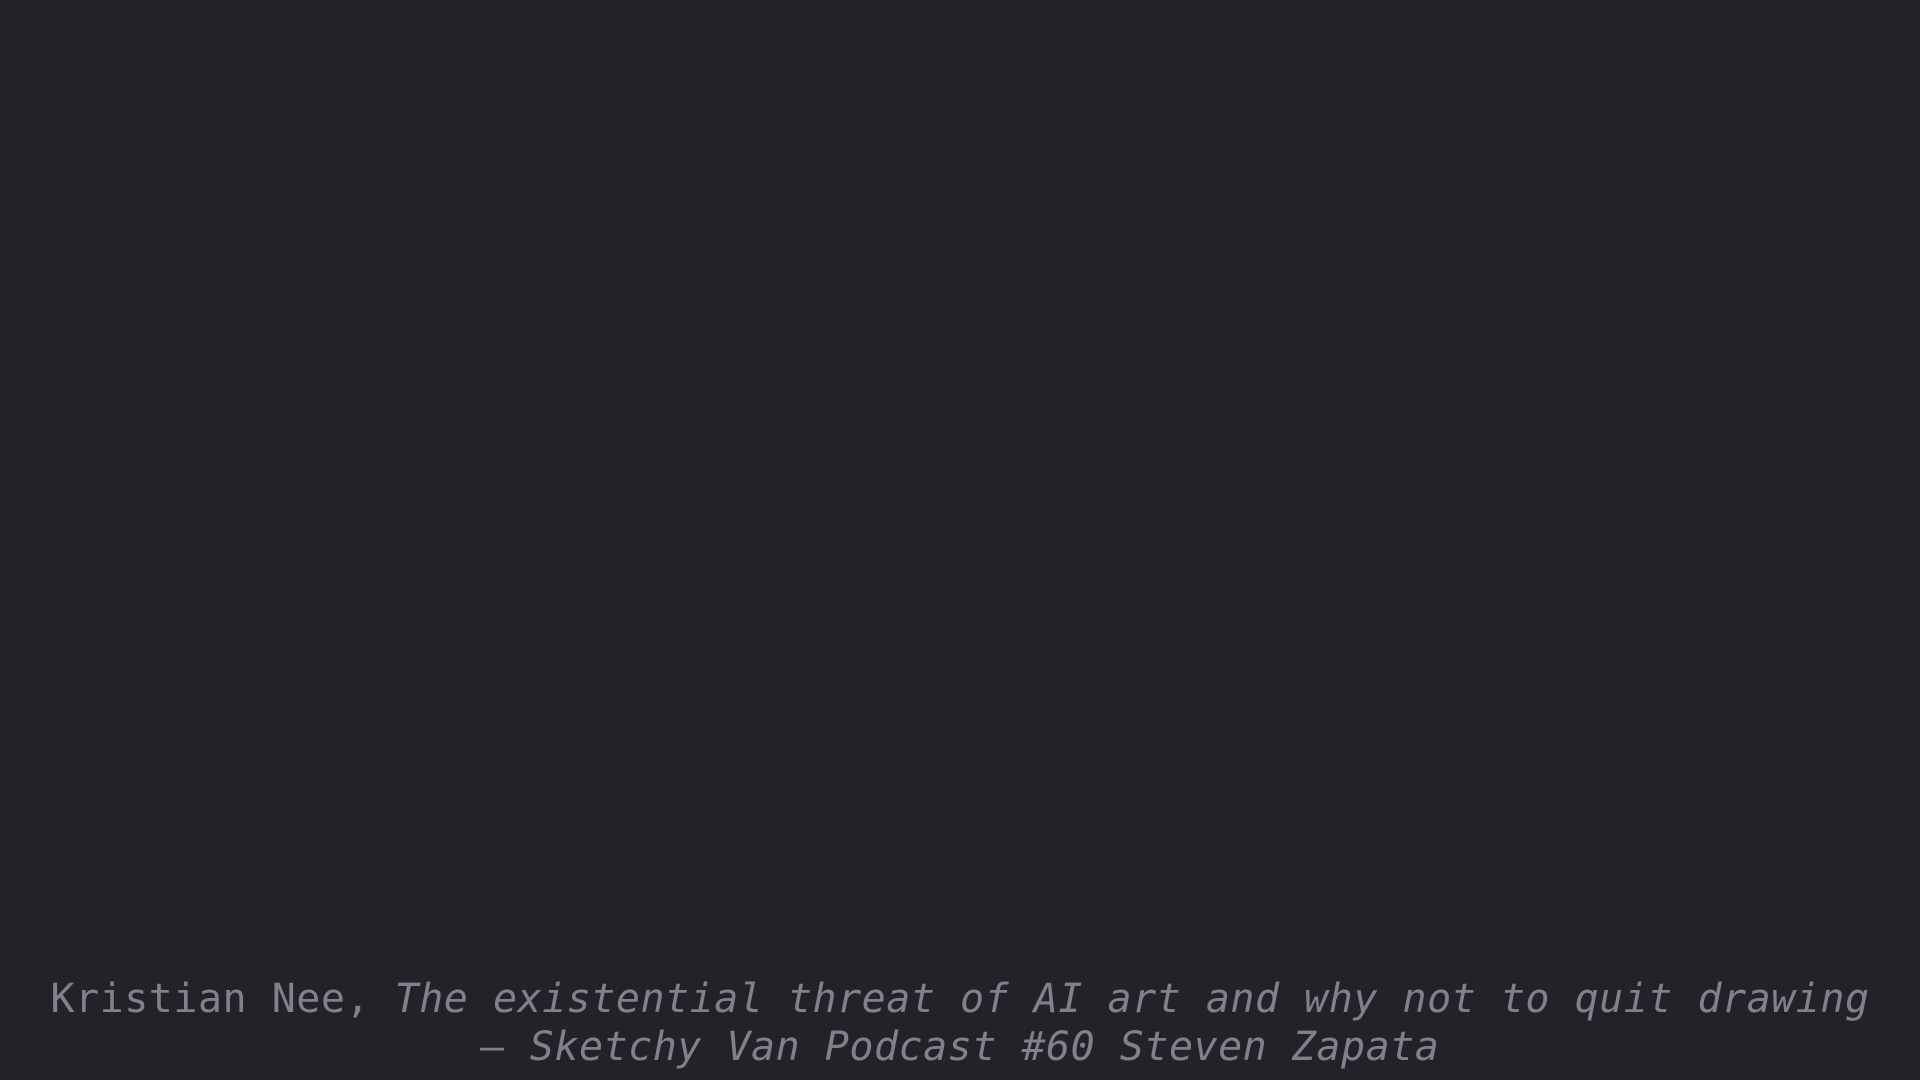  What do you see at coordinates (210, 999) in the screenshot?
I see `caption-author: Kristian Nee,` at bounding box center [210, 999].